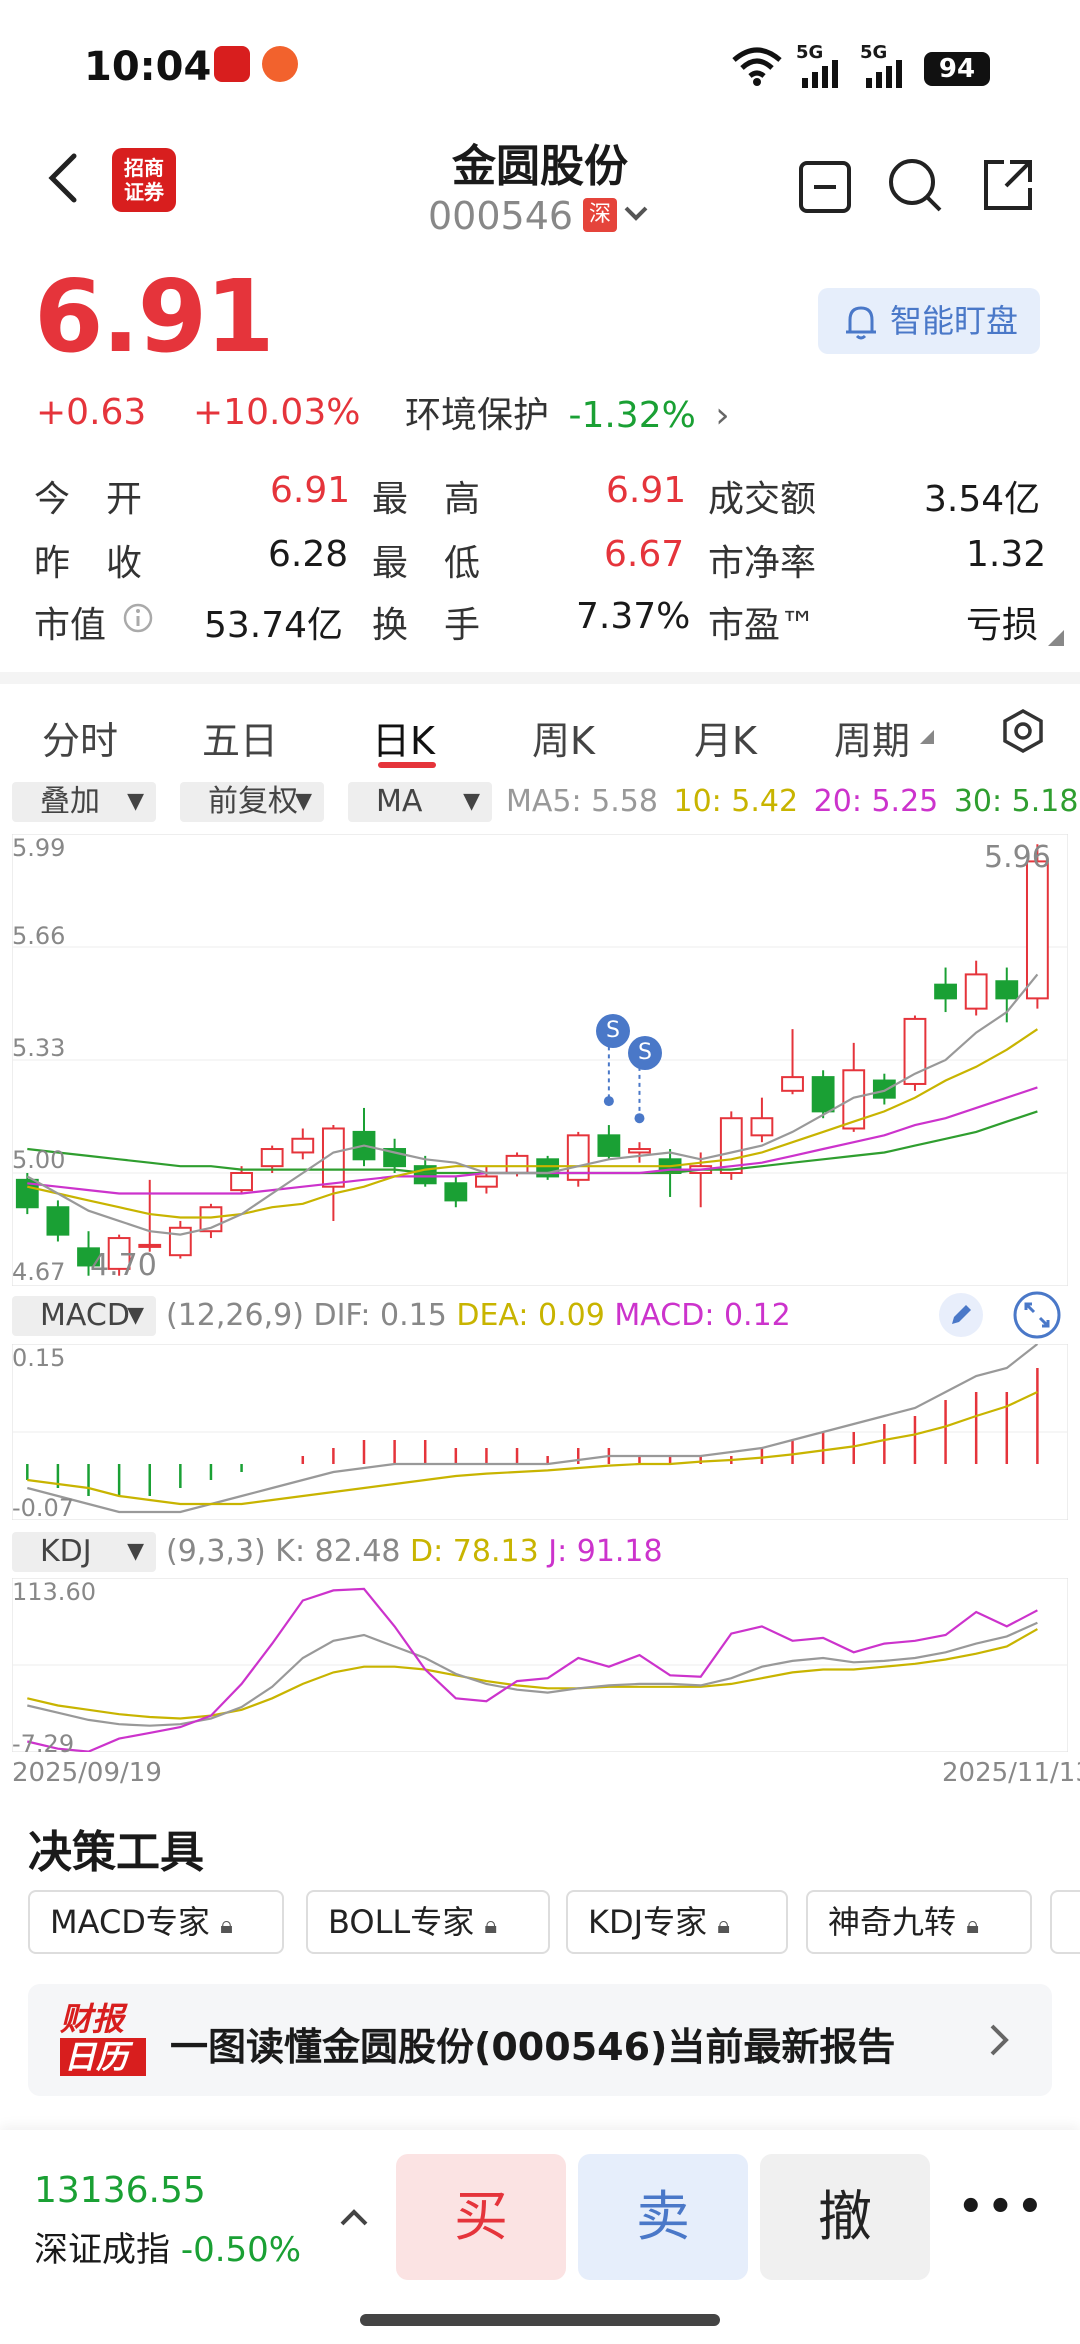 This screenshot has height=2344, width=1080. Describe the element at coordinates (639, 1118) in the screenshot. I see `signal-dot` at that location.